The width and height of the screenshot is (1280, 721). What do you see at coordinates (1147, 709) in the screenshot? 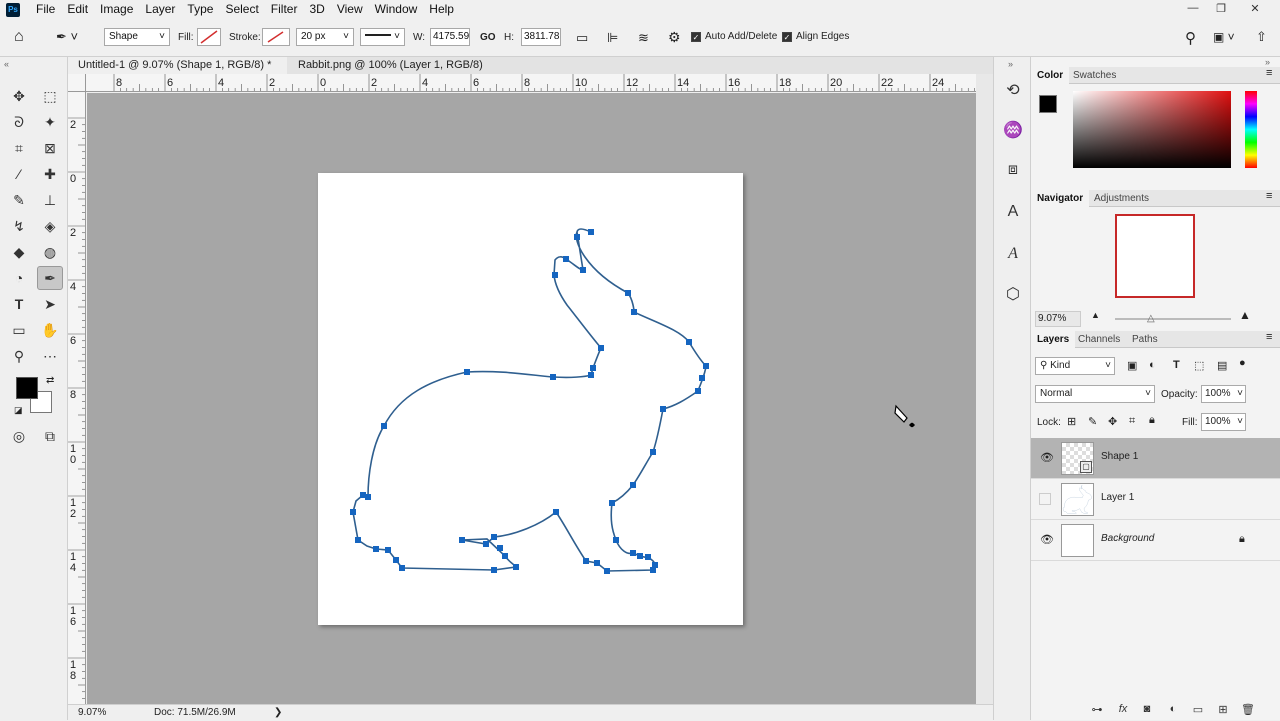
I see `add-mask-icon: ◙` at bounding box center [1147, 709].